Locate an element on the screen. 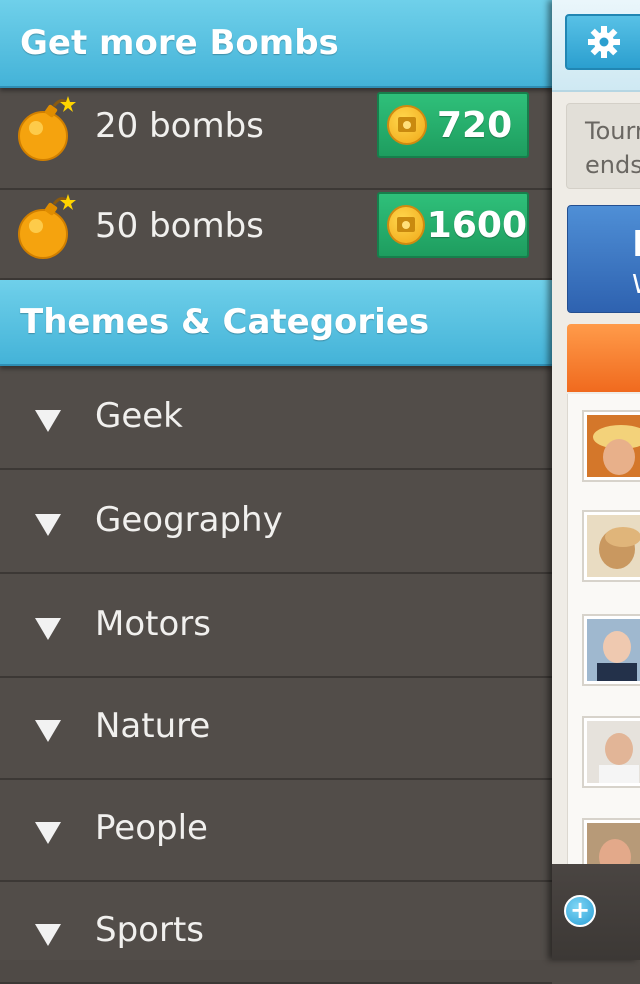  tournament-text-line1: Tourn is located at coordinates (612, 131).